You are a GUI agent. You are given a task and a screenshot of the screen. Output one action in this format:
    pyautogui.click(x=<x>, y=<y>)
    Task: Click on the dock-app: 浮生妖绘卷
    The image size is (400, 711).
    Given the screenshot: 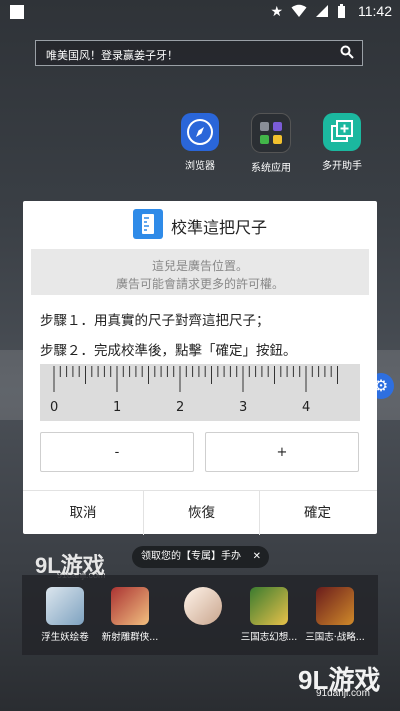 What is the action you would take?
    pyautogui.click(x=65, y=609)
    